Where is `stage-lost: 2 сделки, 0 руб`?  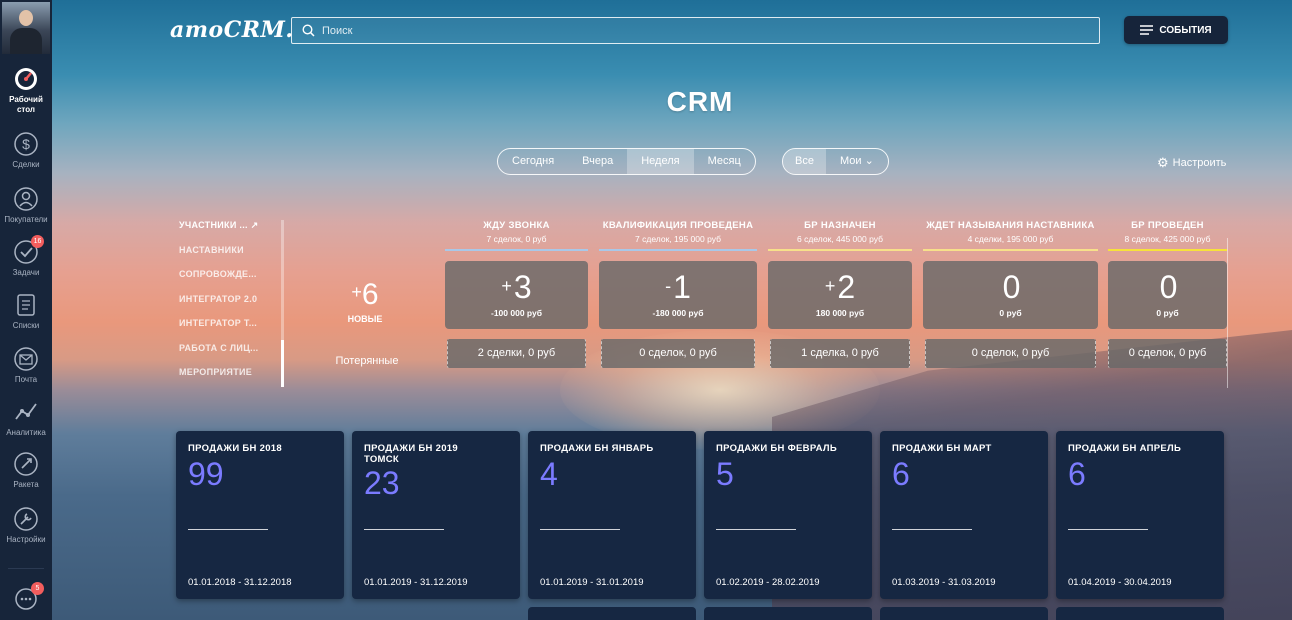
stage-lost: 2 сделки, 0 руб is located at coordinates (516, 353).